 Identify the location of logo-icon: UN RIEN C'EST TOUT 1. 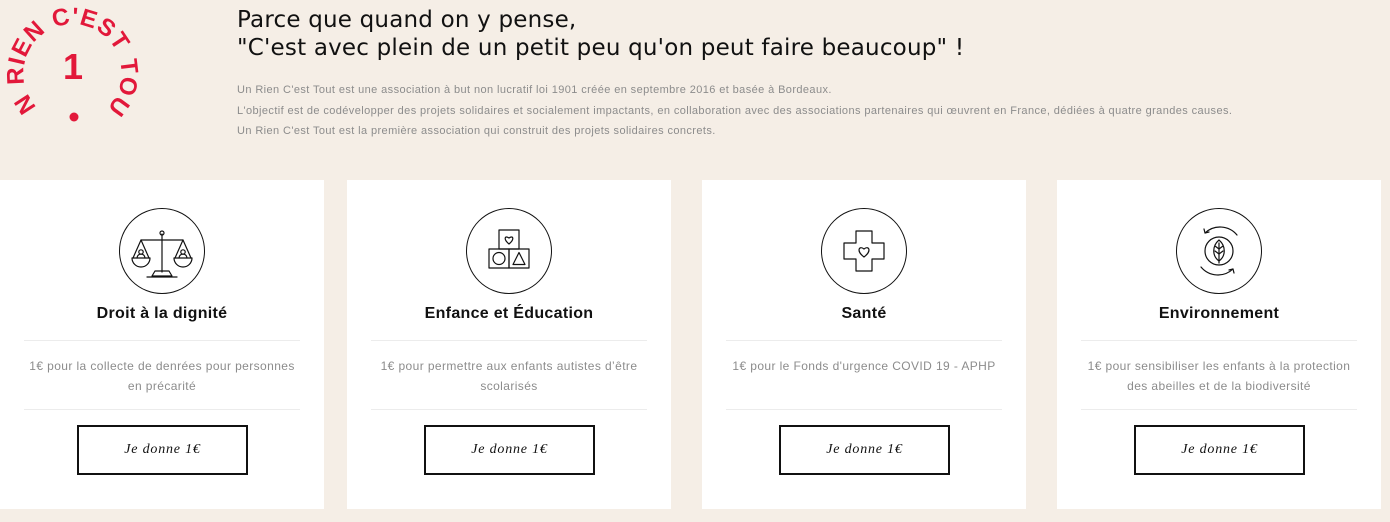
(71, 61).